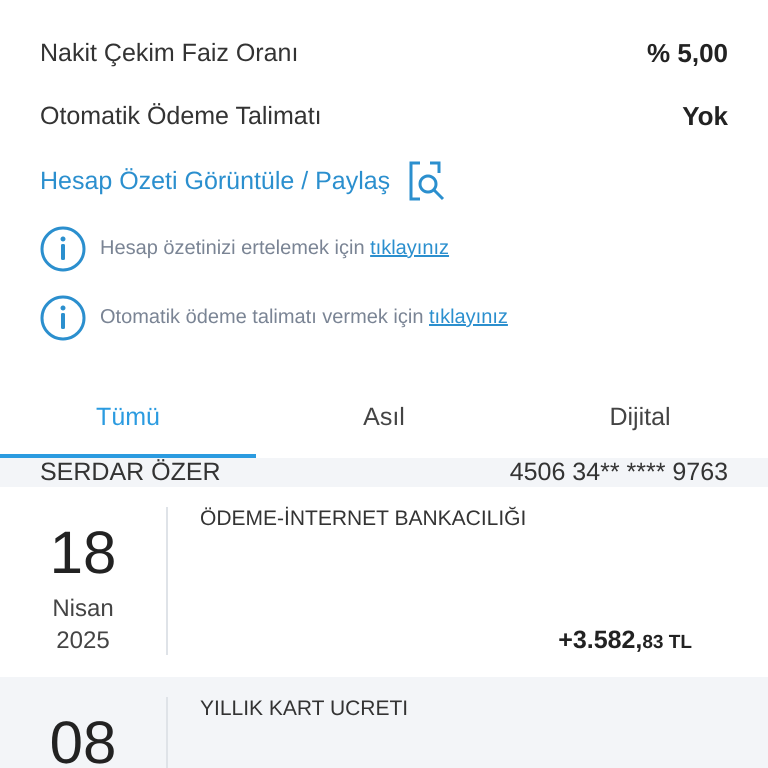 The width and height of the screenshot is (768, 768). I want to click on notice-text: Otomatik ödeme talimatı vermek için tıklayınız, so click(304, 317).